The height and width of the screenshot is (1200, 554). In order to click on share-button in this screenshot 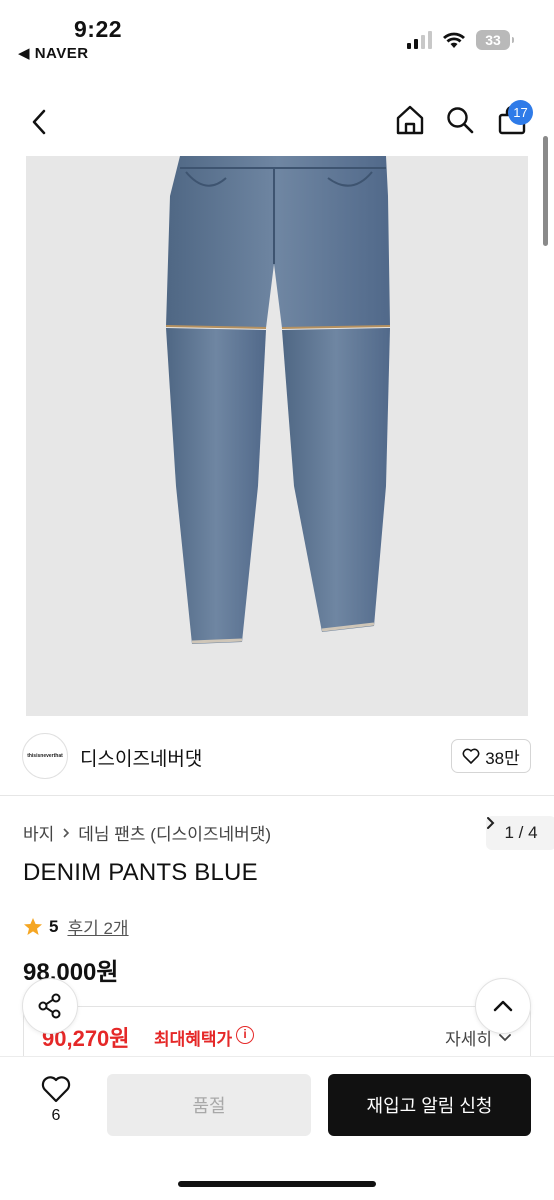, I will do `click(50, 1006)`.